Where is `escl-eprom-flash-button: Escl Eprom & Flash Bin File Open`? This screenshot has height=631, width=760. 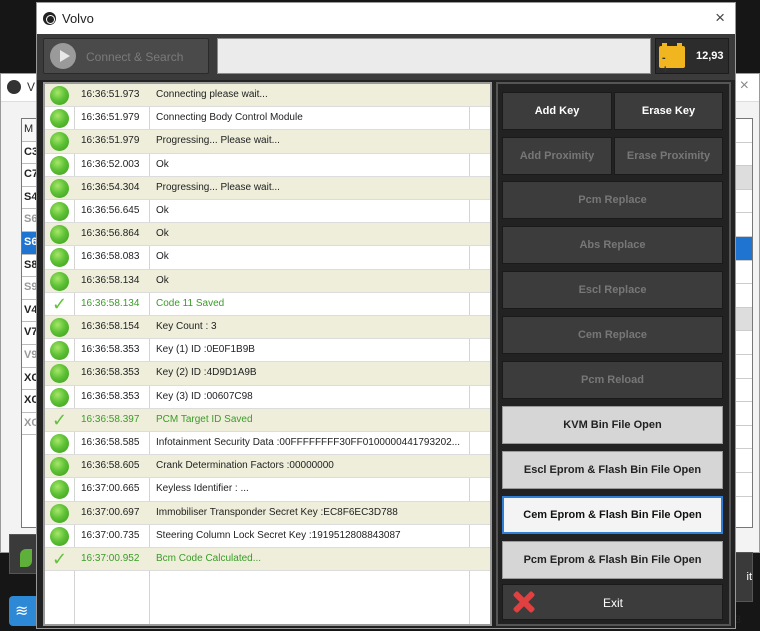 escl-eprom-flash-button: Escl Eprom & Flash Bin File Open is located at coordinates (612, 470).